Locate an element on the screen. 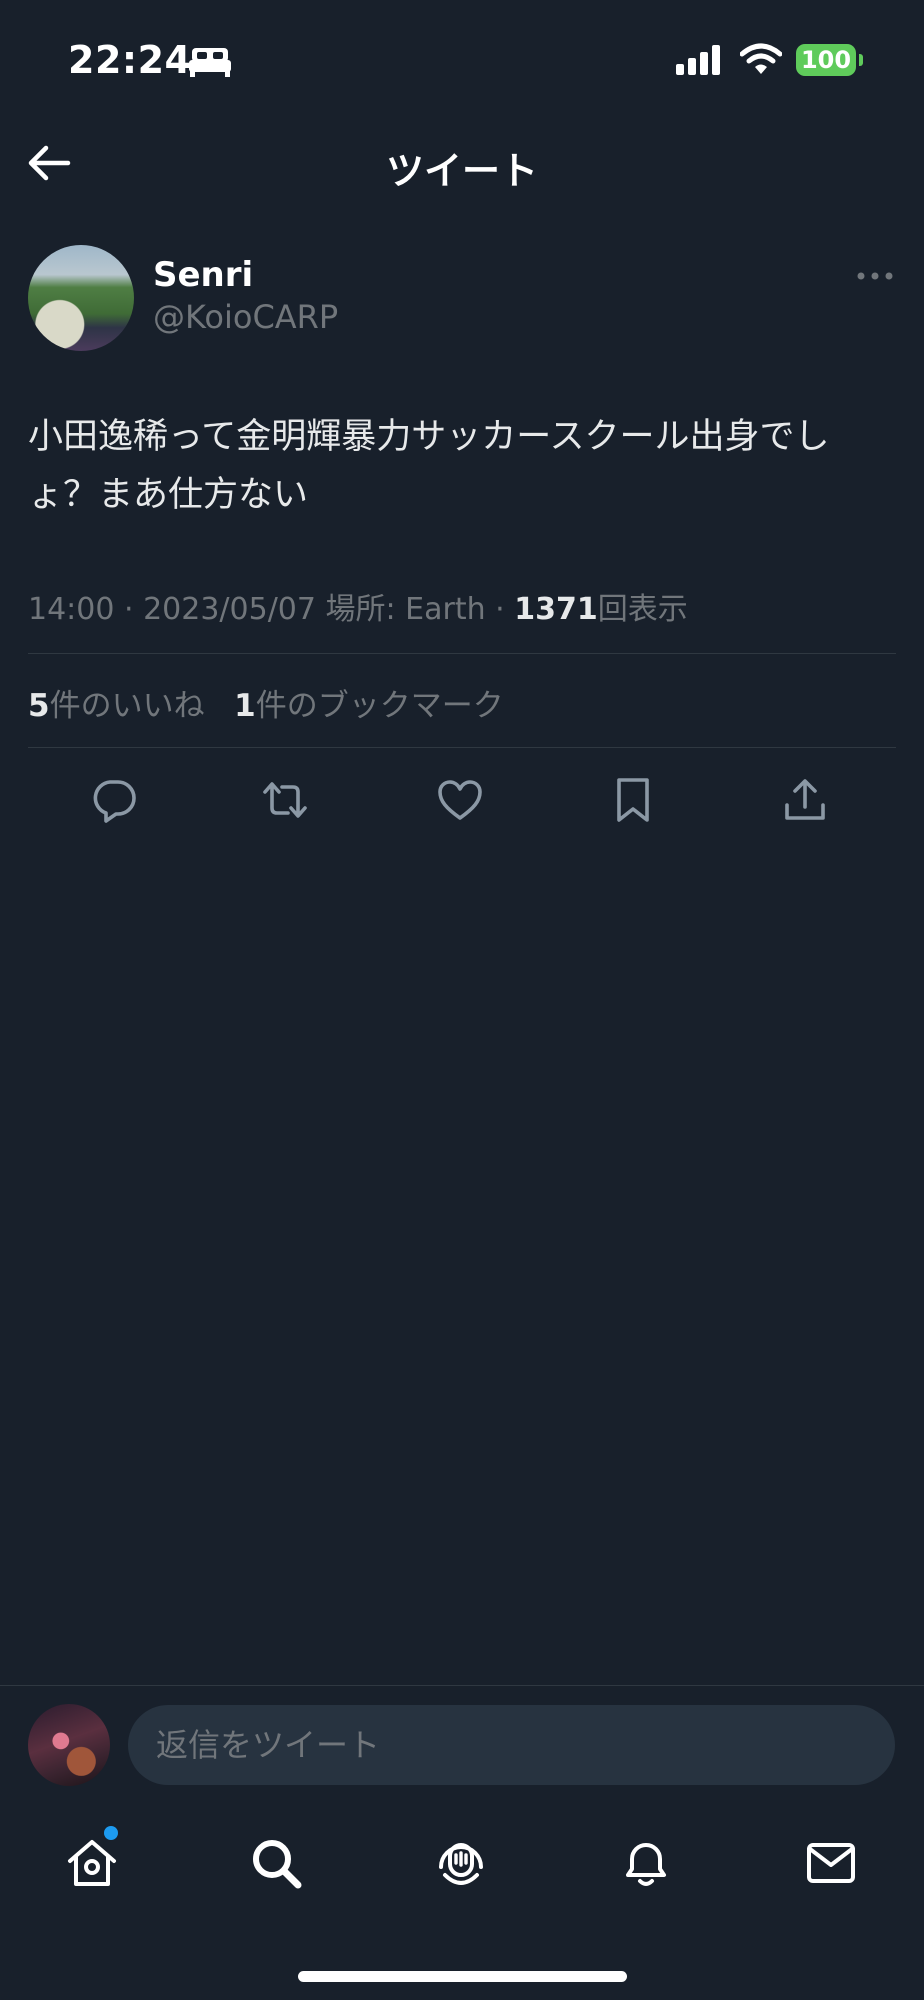  share-icon is located at coordinates (805, 800).